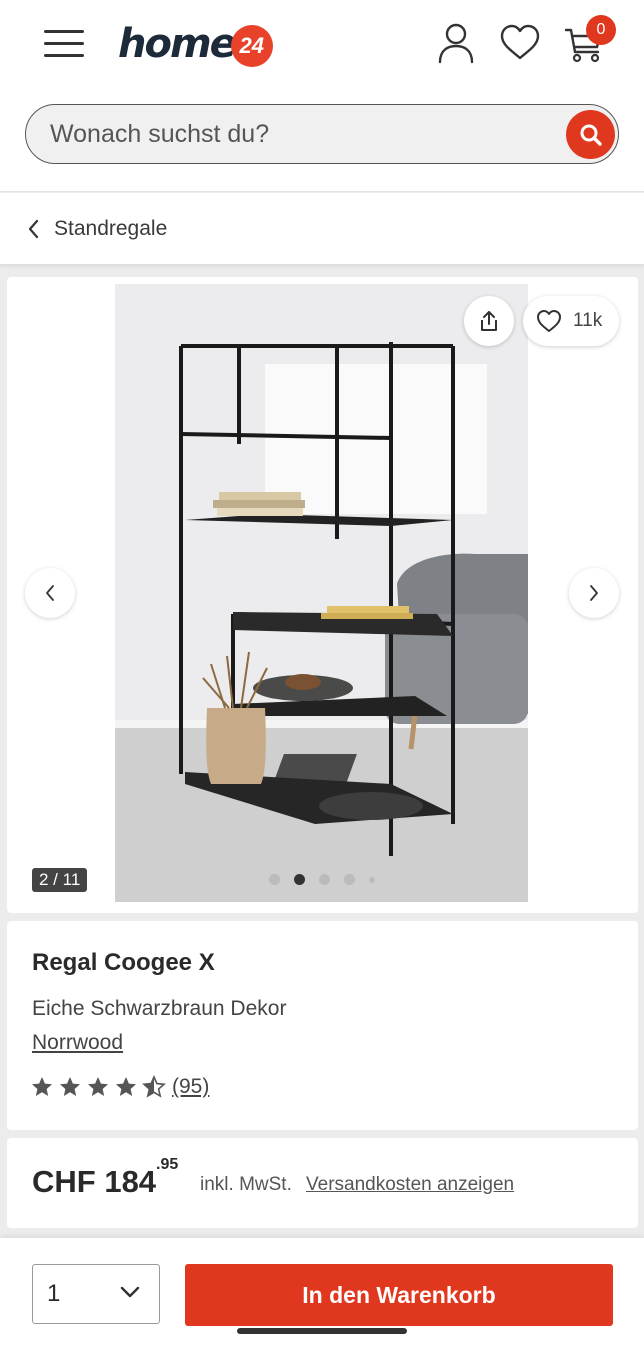  I want to click on search-input, so click(310, 134).